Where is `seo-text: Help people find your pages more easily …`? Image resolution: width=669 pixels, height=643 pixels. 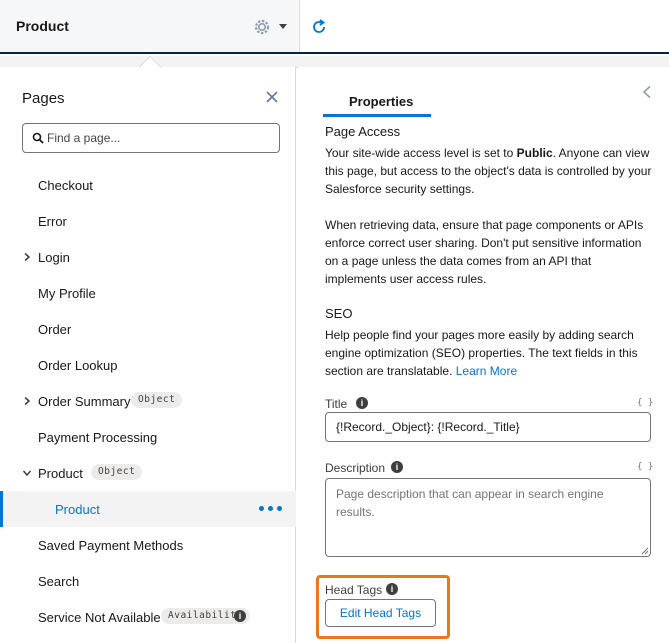 seo-text: Help people find your pages more easily … is located at coordinates (481, 353).